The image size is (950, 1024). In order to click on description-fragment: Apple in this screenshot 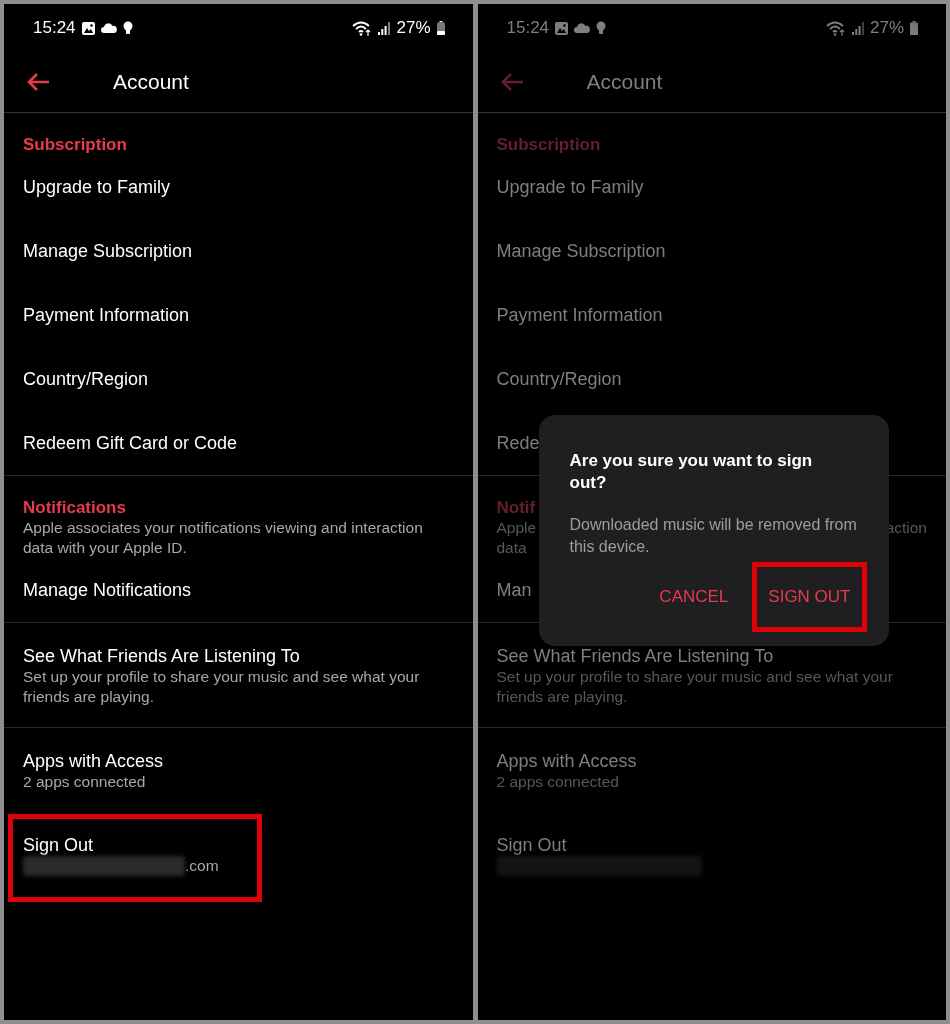, I will do `click(516, 528)`.